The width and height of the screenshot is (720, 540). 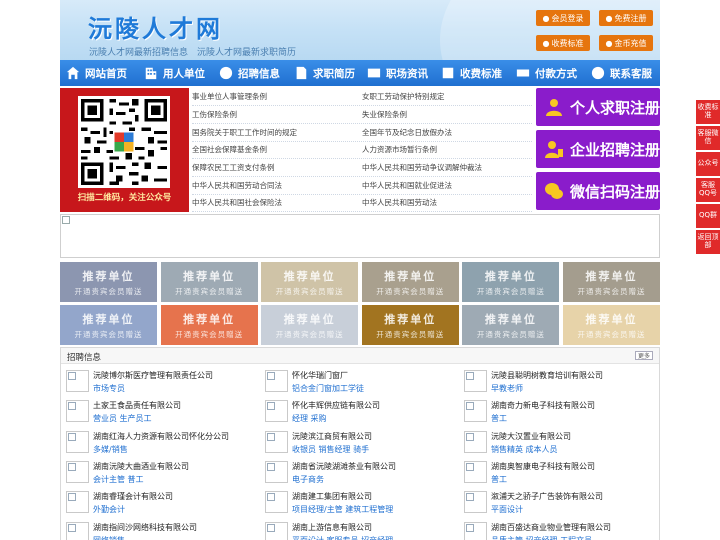 What do you see at coordinates (309, 418) in the screenshot?
I see `job-positions: 经理 采购` at bounding box center [309, 418].